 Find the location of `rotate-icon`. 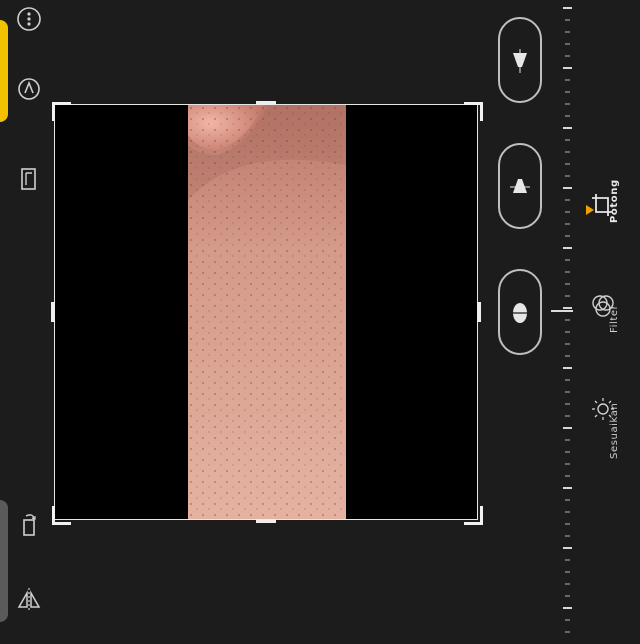

rotate-icon is located at coordinates (29, 525).